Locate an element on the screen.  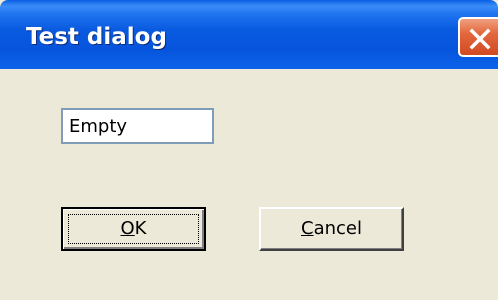
dialog-title: Test dialog is located at coordinates (96, 37).